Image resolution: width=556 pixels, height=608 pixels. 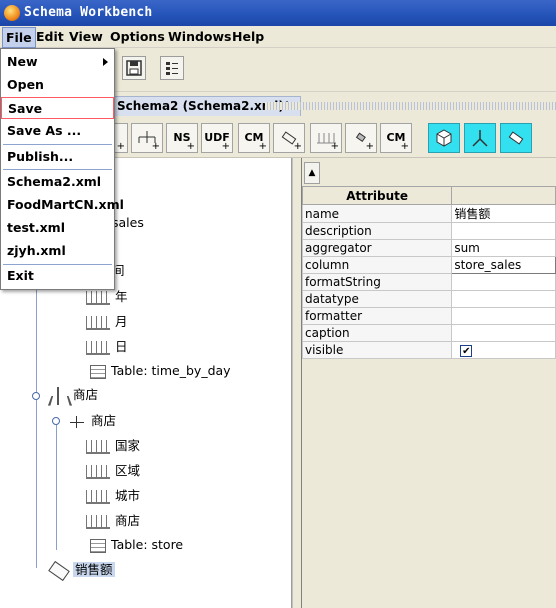 I want to click on add-hierarchy-button: +, so click(x=147, y=138).